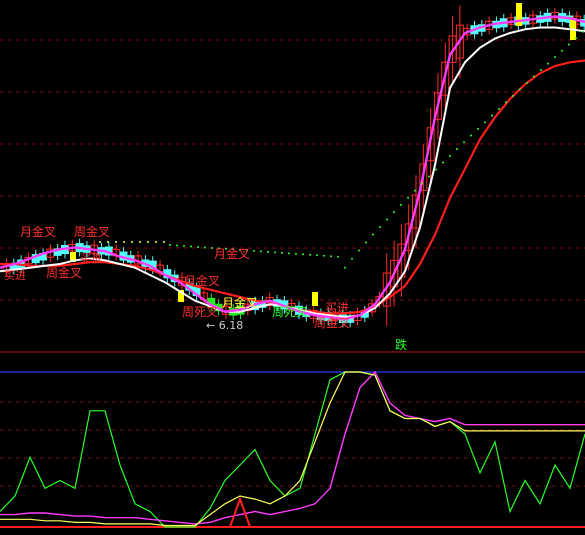  I want to click on signal-mai-jin-3: 买进, so click(337, 308).